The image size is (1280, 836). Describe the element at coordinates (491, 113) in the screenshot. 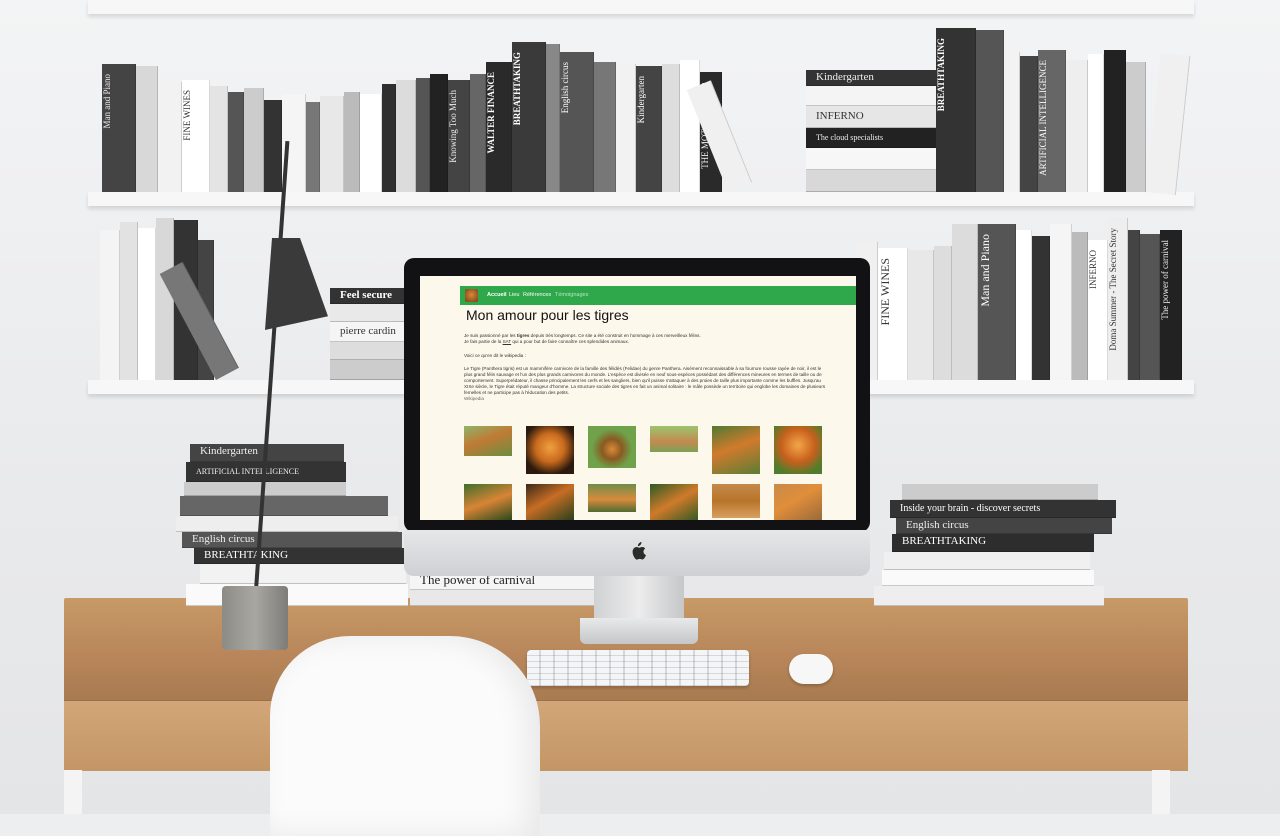

I see `book-spine: WALTER FINANCE` at that location.